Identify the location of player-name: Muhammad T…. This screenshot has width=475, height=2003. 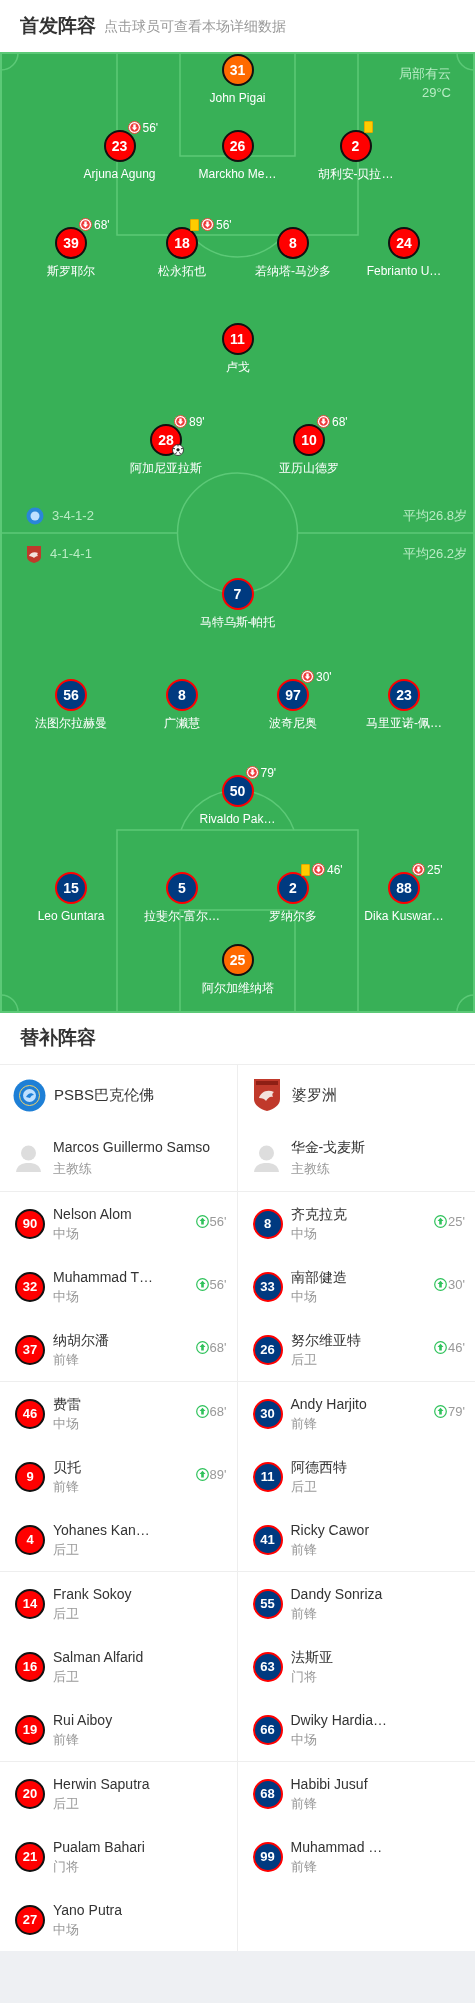
(124, 1276).